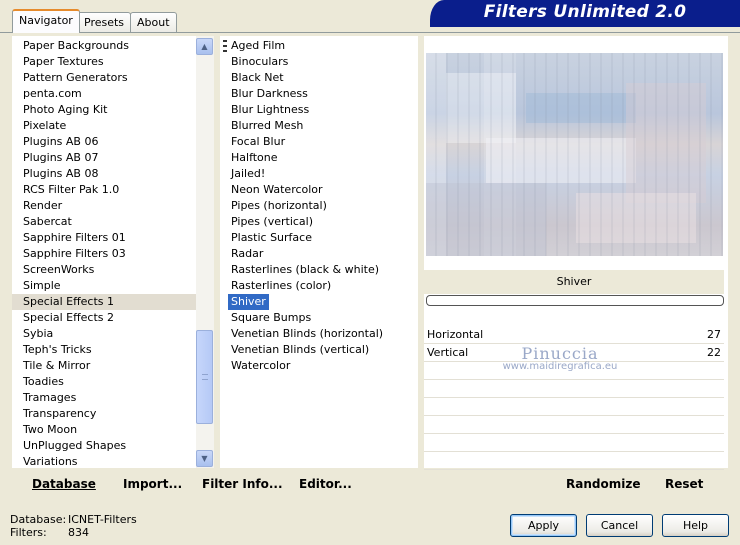  What do you see at coordinates (104, 222) in the screenshot?
I see `category-item: Sabercat` at bounding box center [104, 222].